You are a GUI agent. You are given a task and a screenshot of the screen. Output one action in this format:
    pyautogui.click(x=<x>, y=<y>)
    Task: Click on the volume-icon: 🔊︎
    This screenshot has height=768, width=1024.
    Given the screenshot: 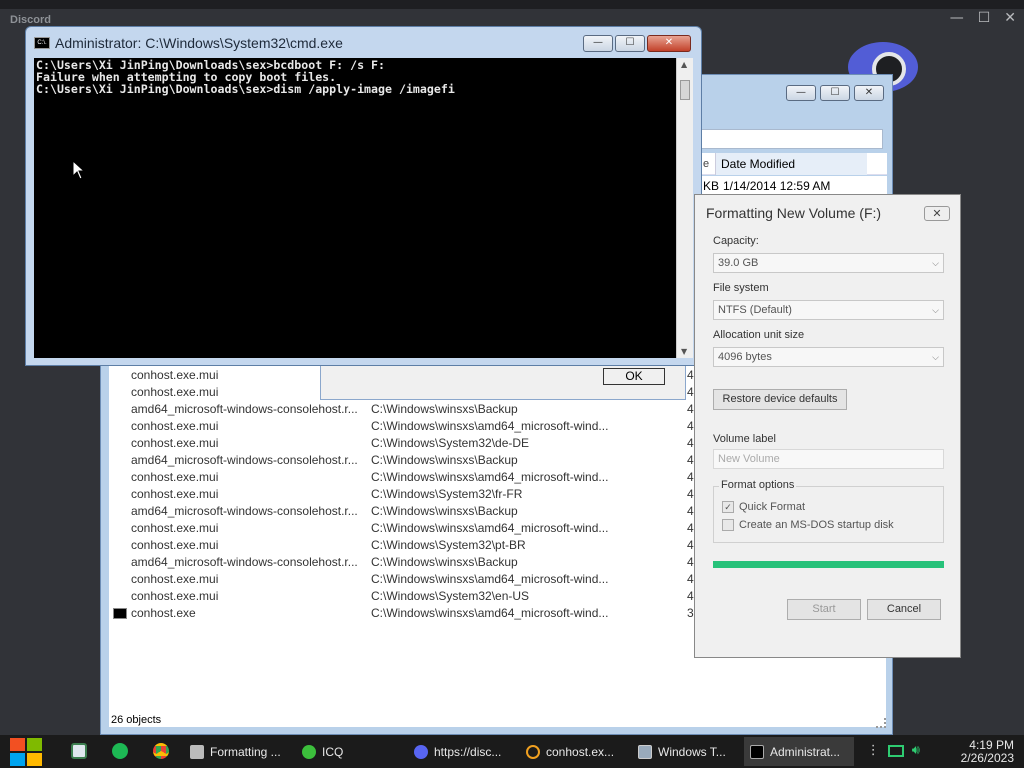 What is the action you would take?
    pyautogui.click(x=916, y=750)
    